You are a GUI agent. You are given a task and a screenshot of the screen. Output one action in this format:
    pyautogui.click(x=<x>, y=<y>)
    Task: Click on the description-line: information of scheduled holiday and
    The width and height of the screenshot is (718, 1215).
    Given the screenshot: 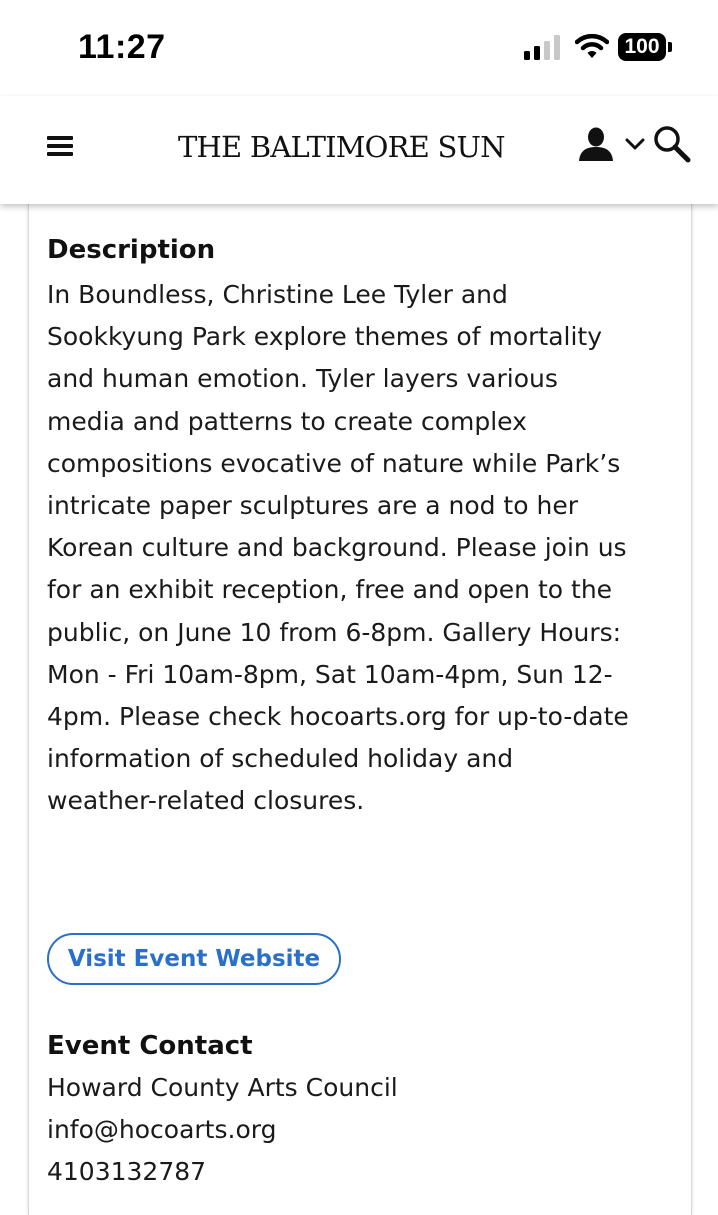 What is the action you would take?
    pyautogui.click(x=280, y=759)
    